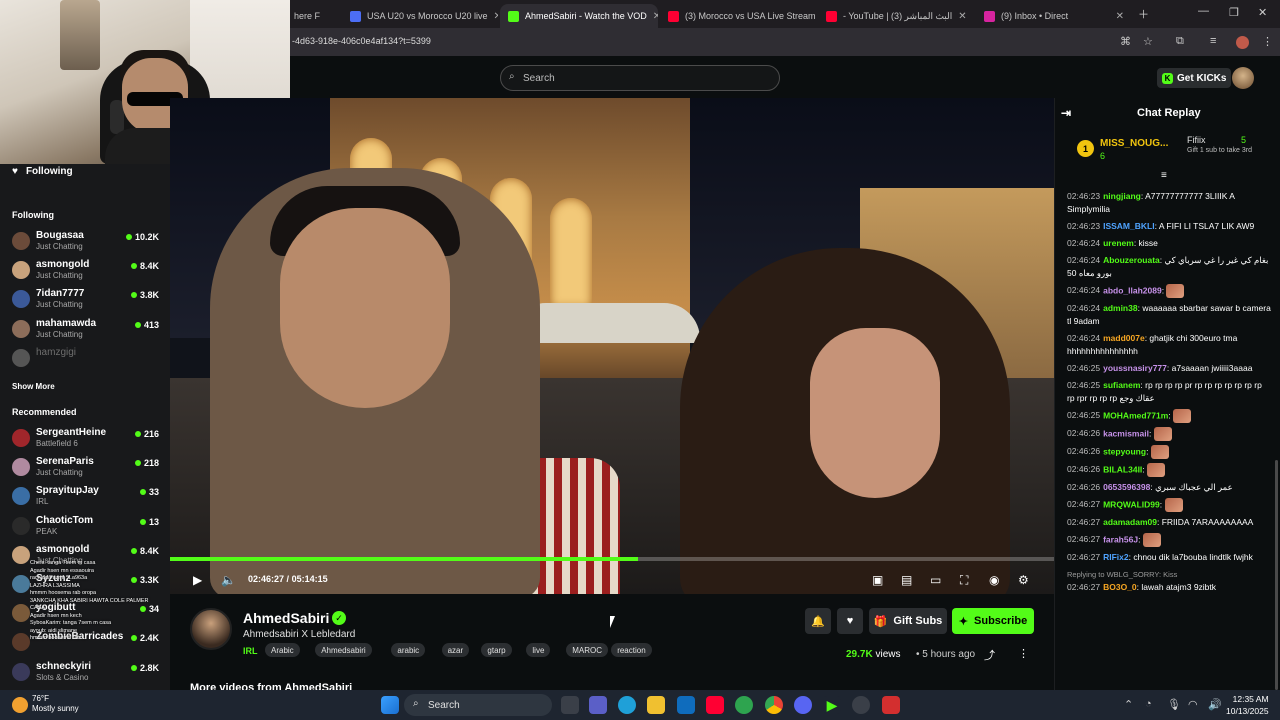 Image resolution: width=1280 pixels, height=720 pixels. What do you see at coordinates (877, 580) in the screenshot?
I see `miniplayer-icon: ▣` at bounding box center [877, 580].